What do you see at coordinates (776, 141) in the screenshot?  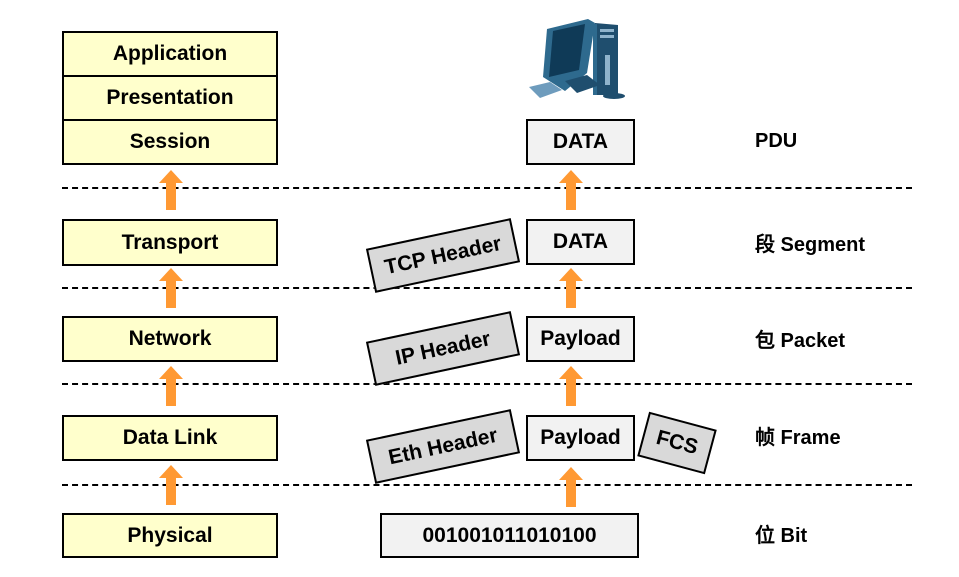 I see `pdu-title: PDU` at bounding box center [776, 141].